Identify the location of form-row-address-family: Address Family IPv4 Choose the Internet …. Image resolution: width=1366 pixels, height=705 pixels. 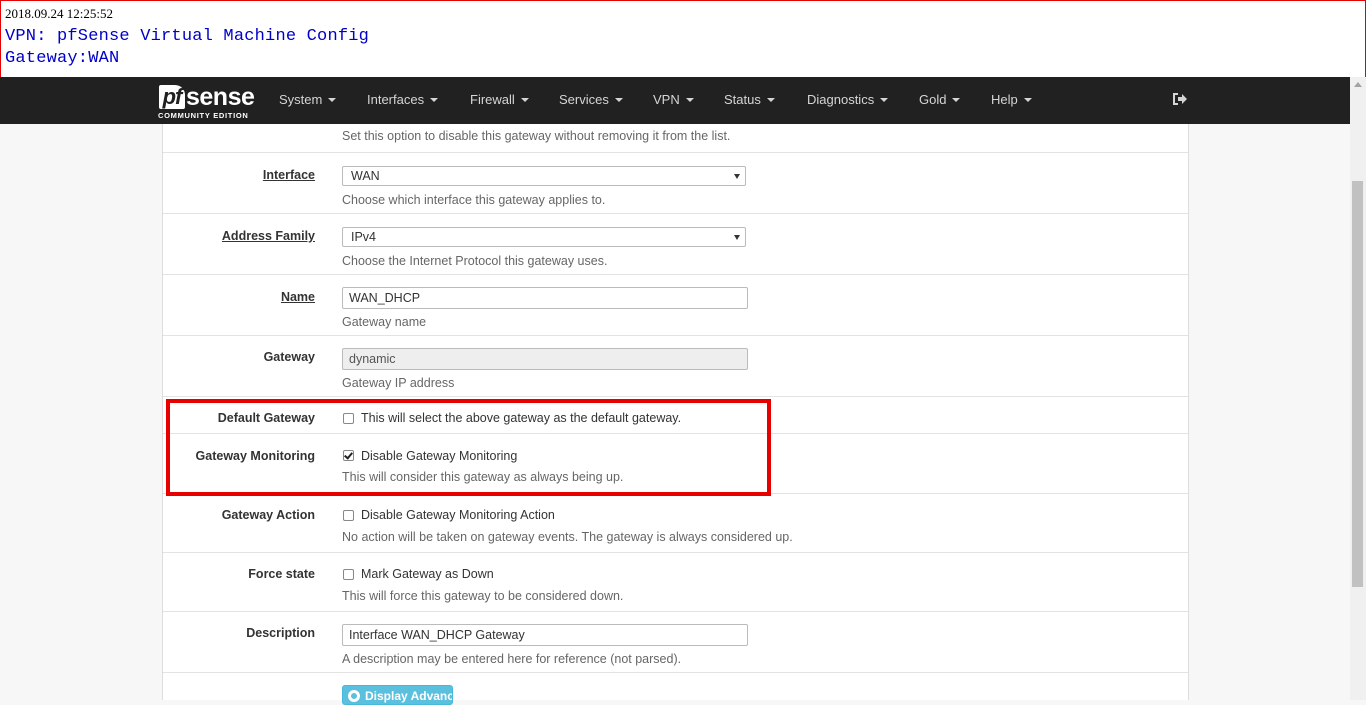
(675, 244).